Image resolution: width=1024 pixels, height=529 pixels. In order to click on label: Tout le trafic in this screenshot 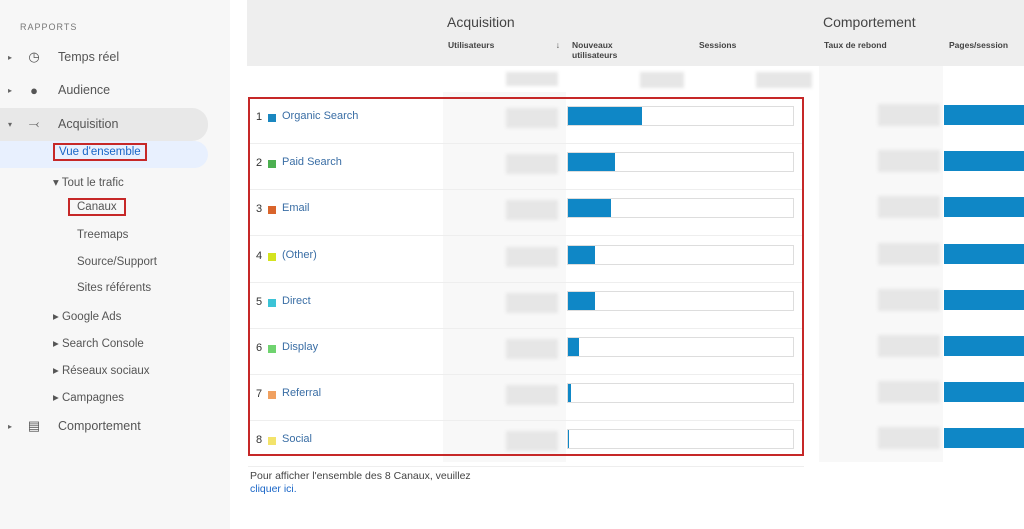, I will do `click(92, 183)`.